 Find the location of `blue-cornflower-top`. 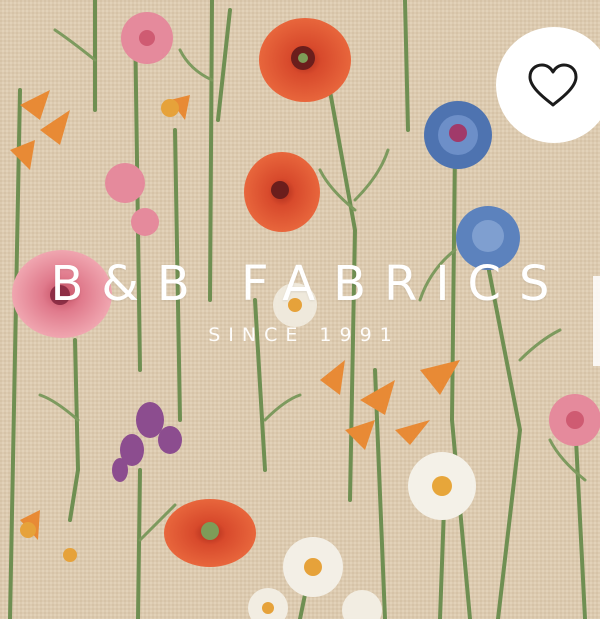

blue-cornflower-top is located at coordinates (458, 135).